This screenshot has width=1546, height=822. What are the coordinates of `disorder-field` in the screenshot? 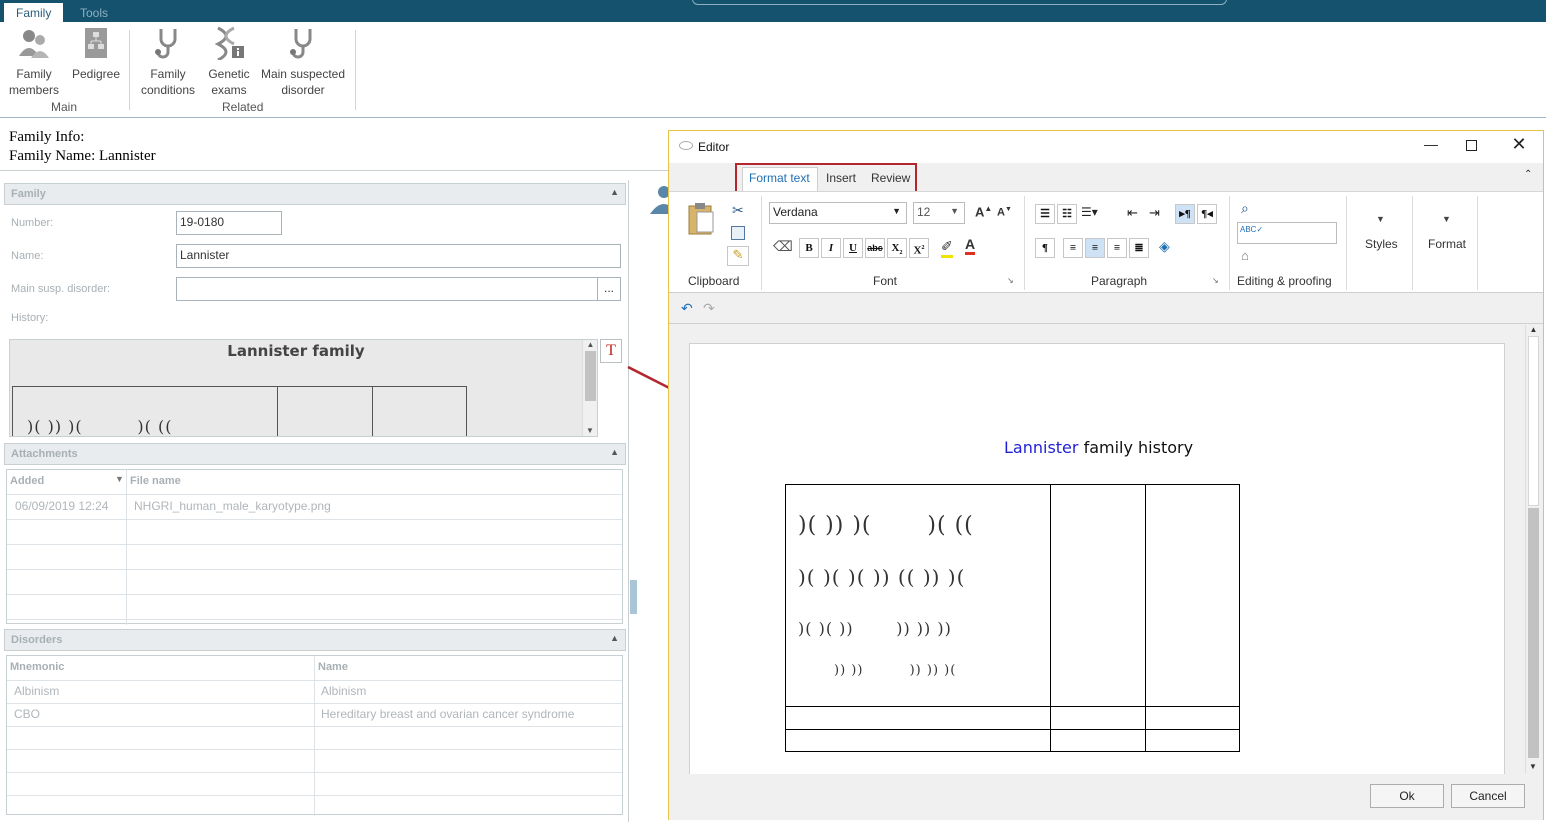 It's located at (387, 289).